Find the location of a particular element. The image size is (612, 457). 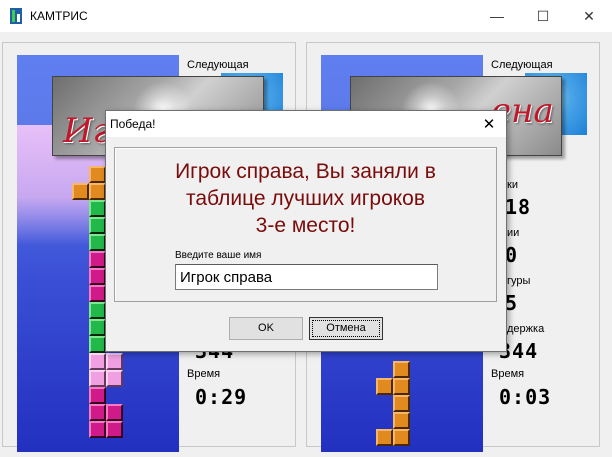

message-line: 3-е место! is located at coordinates (305, 225).